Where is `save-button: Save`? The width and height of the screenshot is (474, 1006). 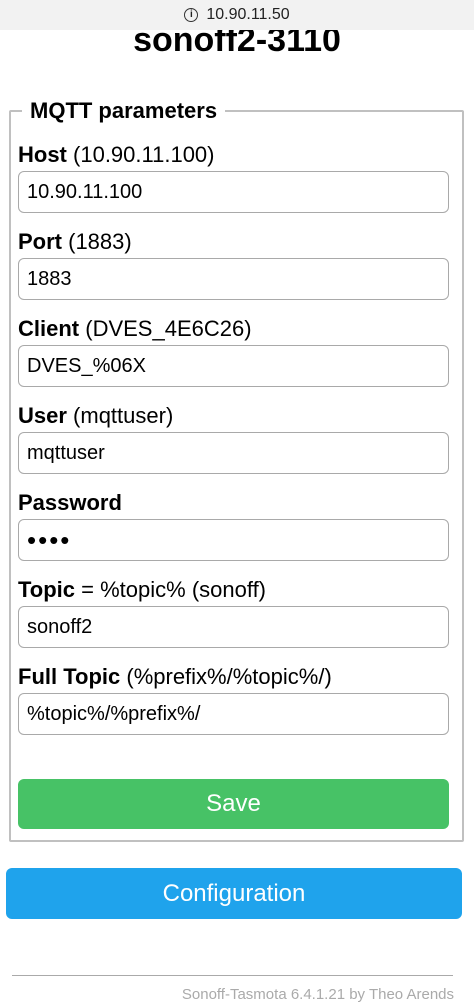
save-button: Save is located at coordinates (233, 804).